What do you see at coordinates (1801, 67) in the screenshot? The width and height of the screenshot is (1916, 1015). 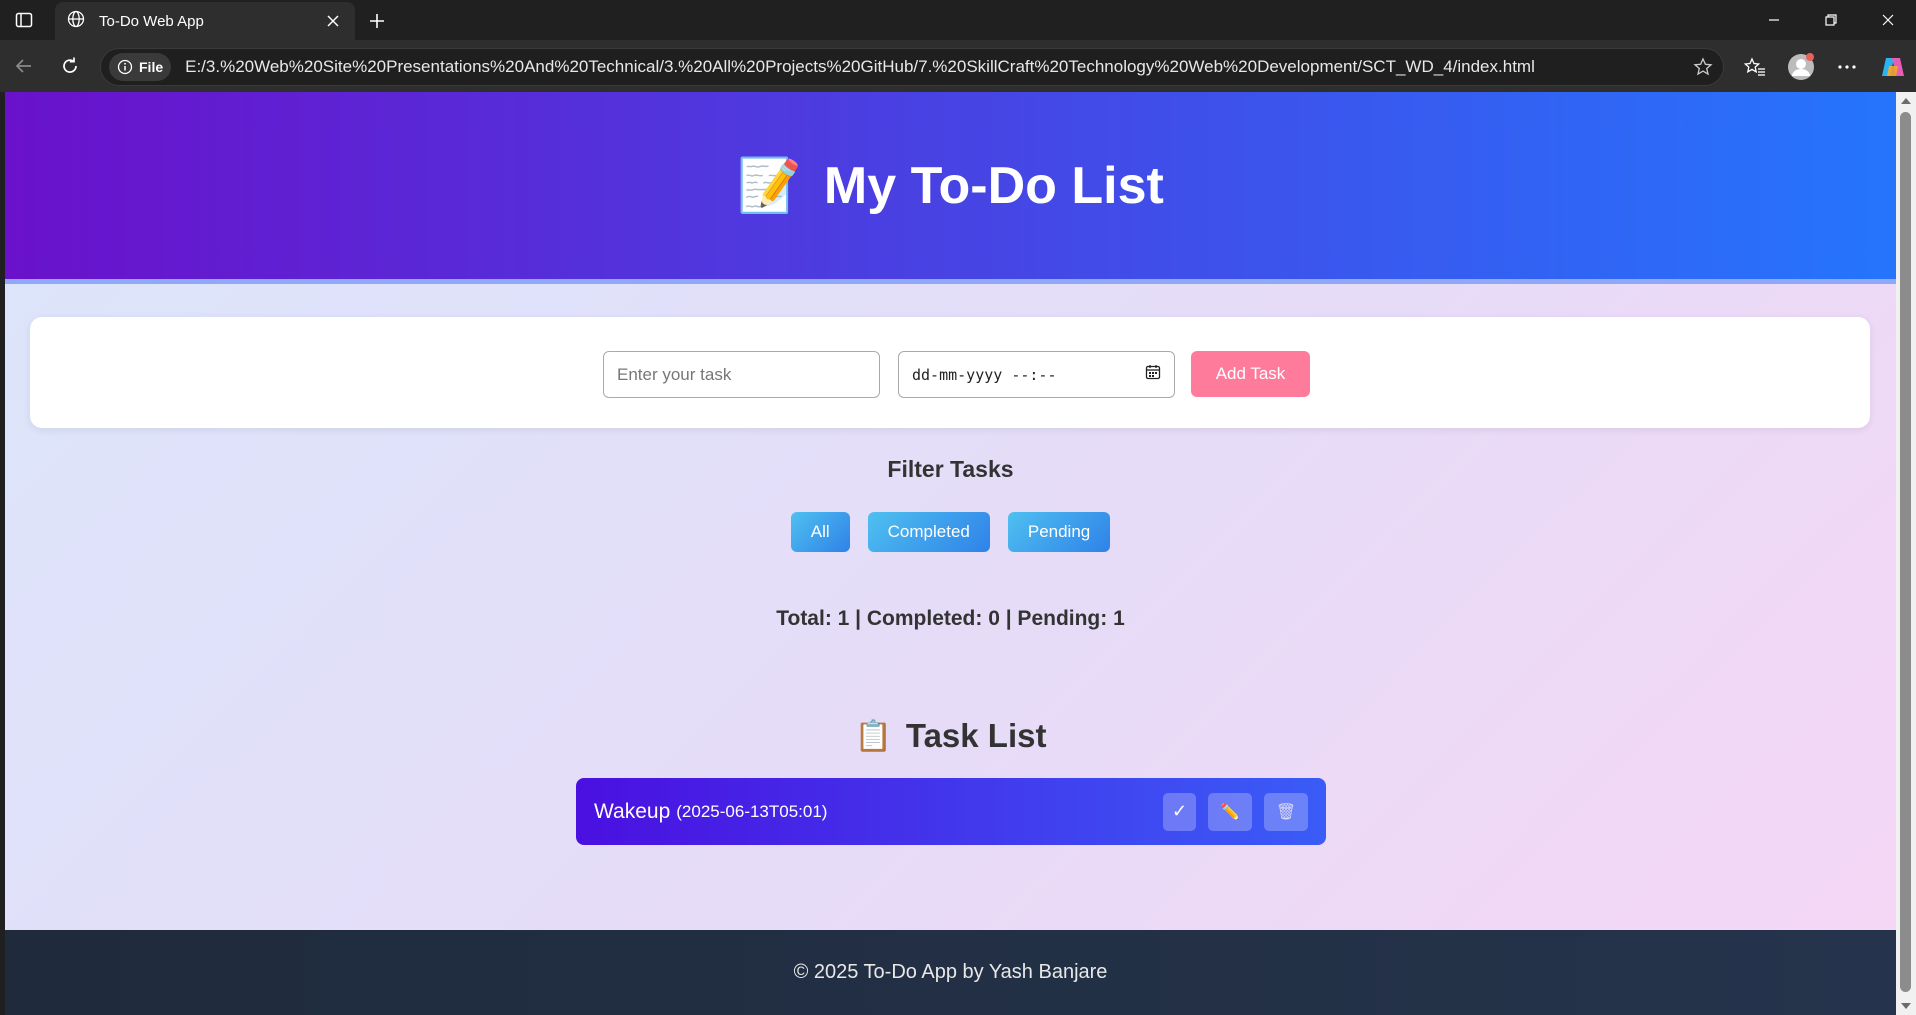 I see `profile-avatar-icon` at bounding box center [1801, 67].